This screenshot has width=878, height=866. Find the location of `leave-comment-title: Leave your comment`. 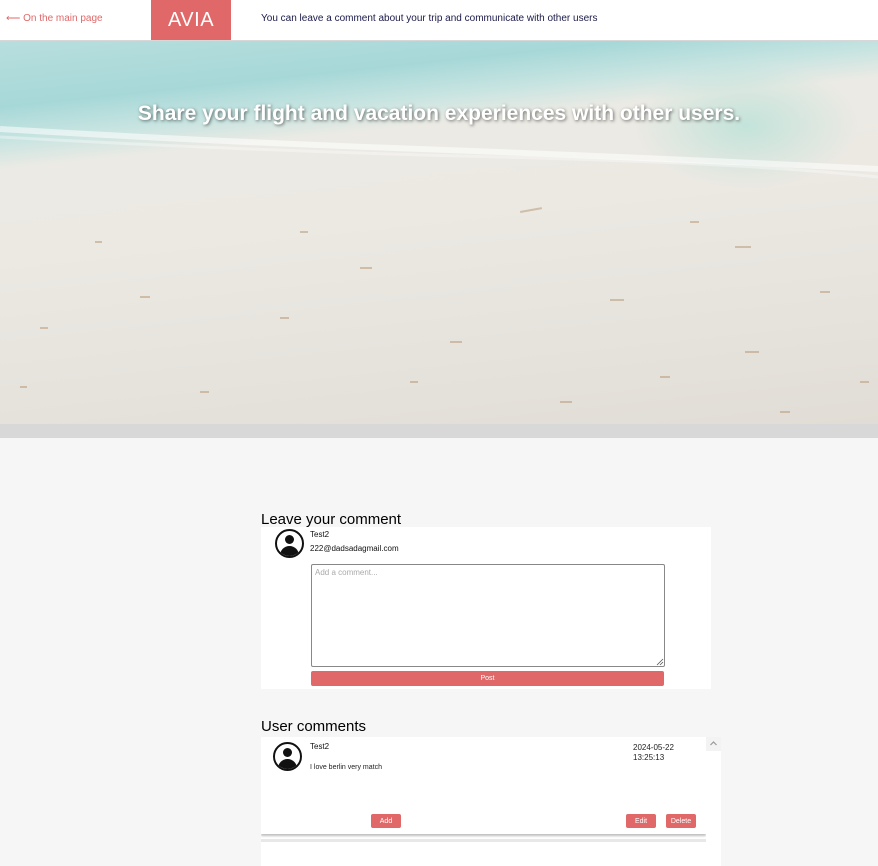

leave-comment-title: Leave your comment is located at coordinates (331, 519).